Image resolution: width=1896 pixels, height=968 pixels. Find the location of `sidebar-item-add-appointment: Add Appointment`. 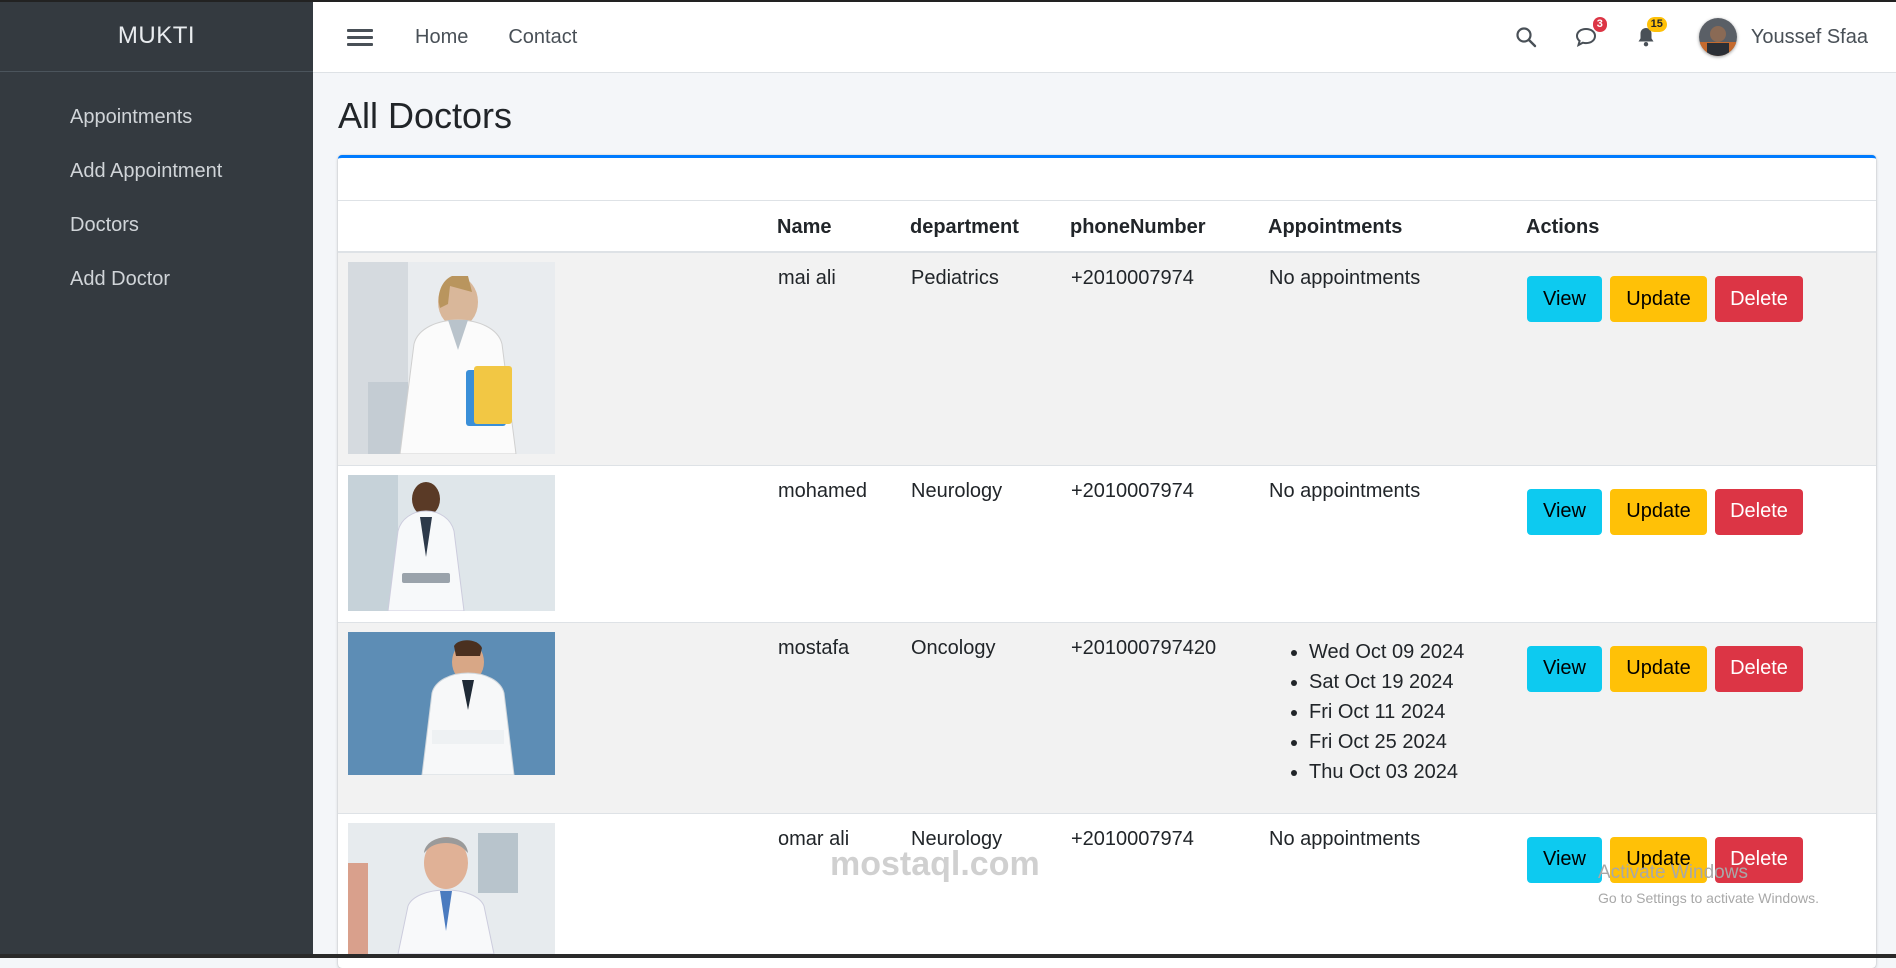

sidebar-item-add-appointment: Add Appointment is located at coordinates (156, 171).